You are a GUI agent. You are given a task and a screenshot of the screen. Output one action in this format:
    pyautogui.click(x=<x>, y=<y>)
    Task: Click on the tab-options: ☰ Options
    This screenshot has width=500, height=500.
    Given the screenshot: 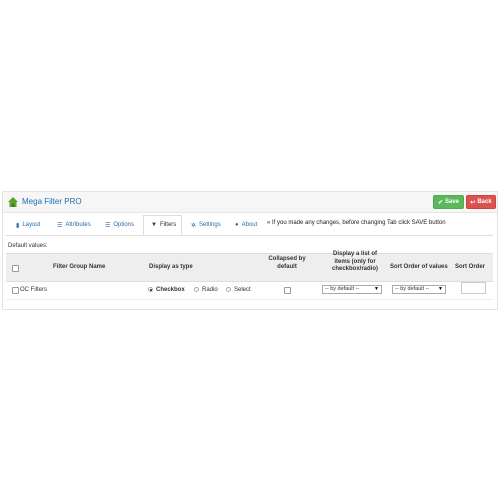 What is the action you would take?
    pyautogui.click(x=120, y=225)
    